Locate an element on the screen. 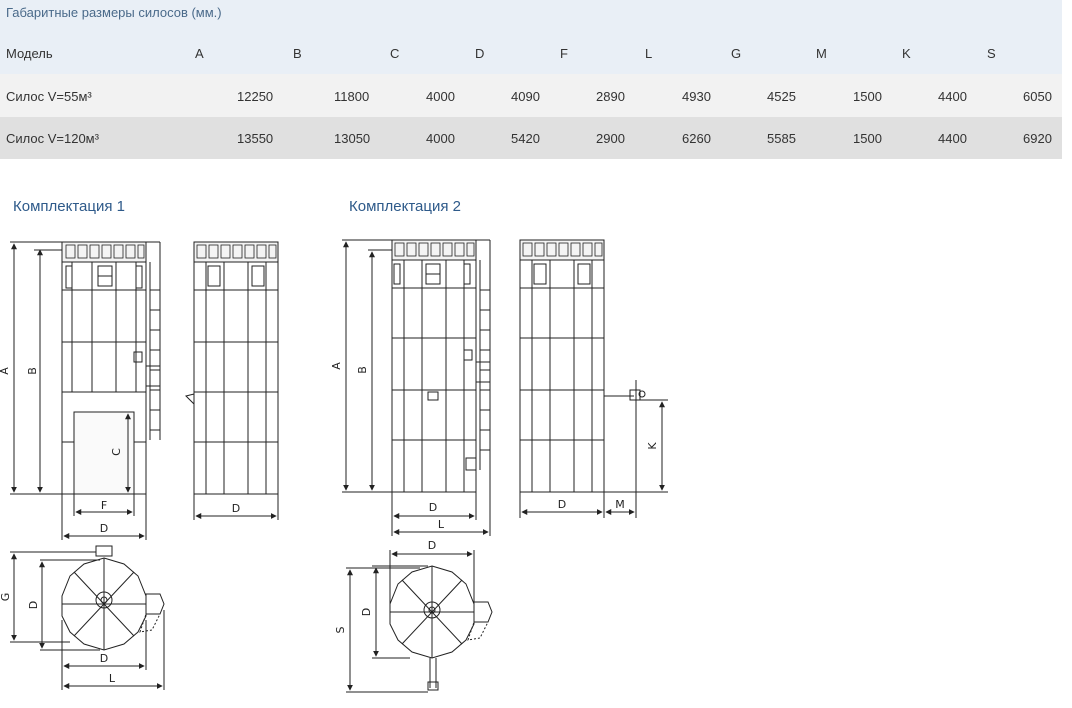  kit1-dim-a-label: A is located at coordinates (5, 371).